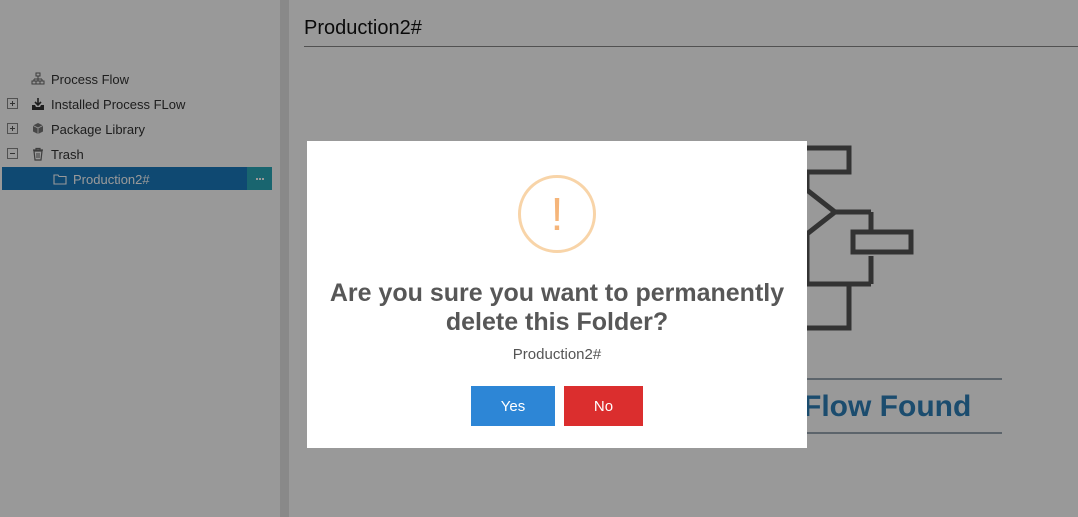 This screenshot has width=1078, height=517. Describe the element at coordinates (603, 406) in the screenshot. I see `no-button: No` at that location.